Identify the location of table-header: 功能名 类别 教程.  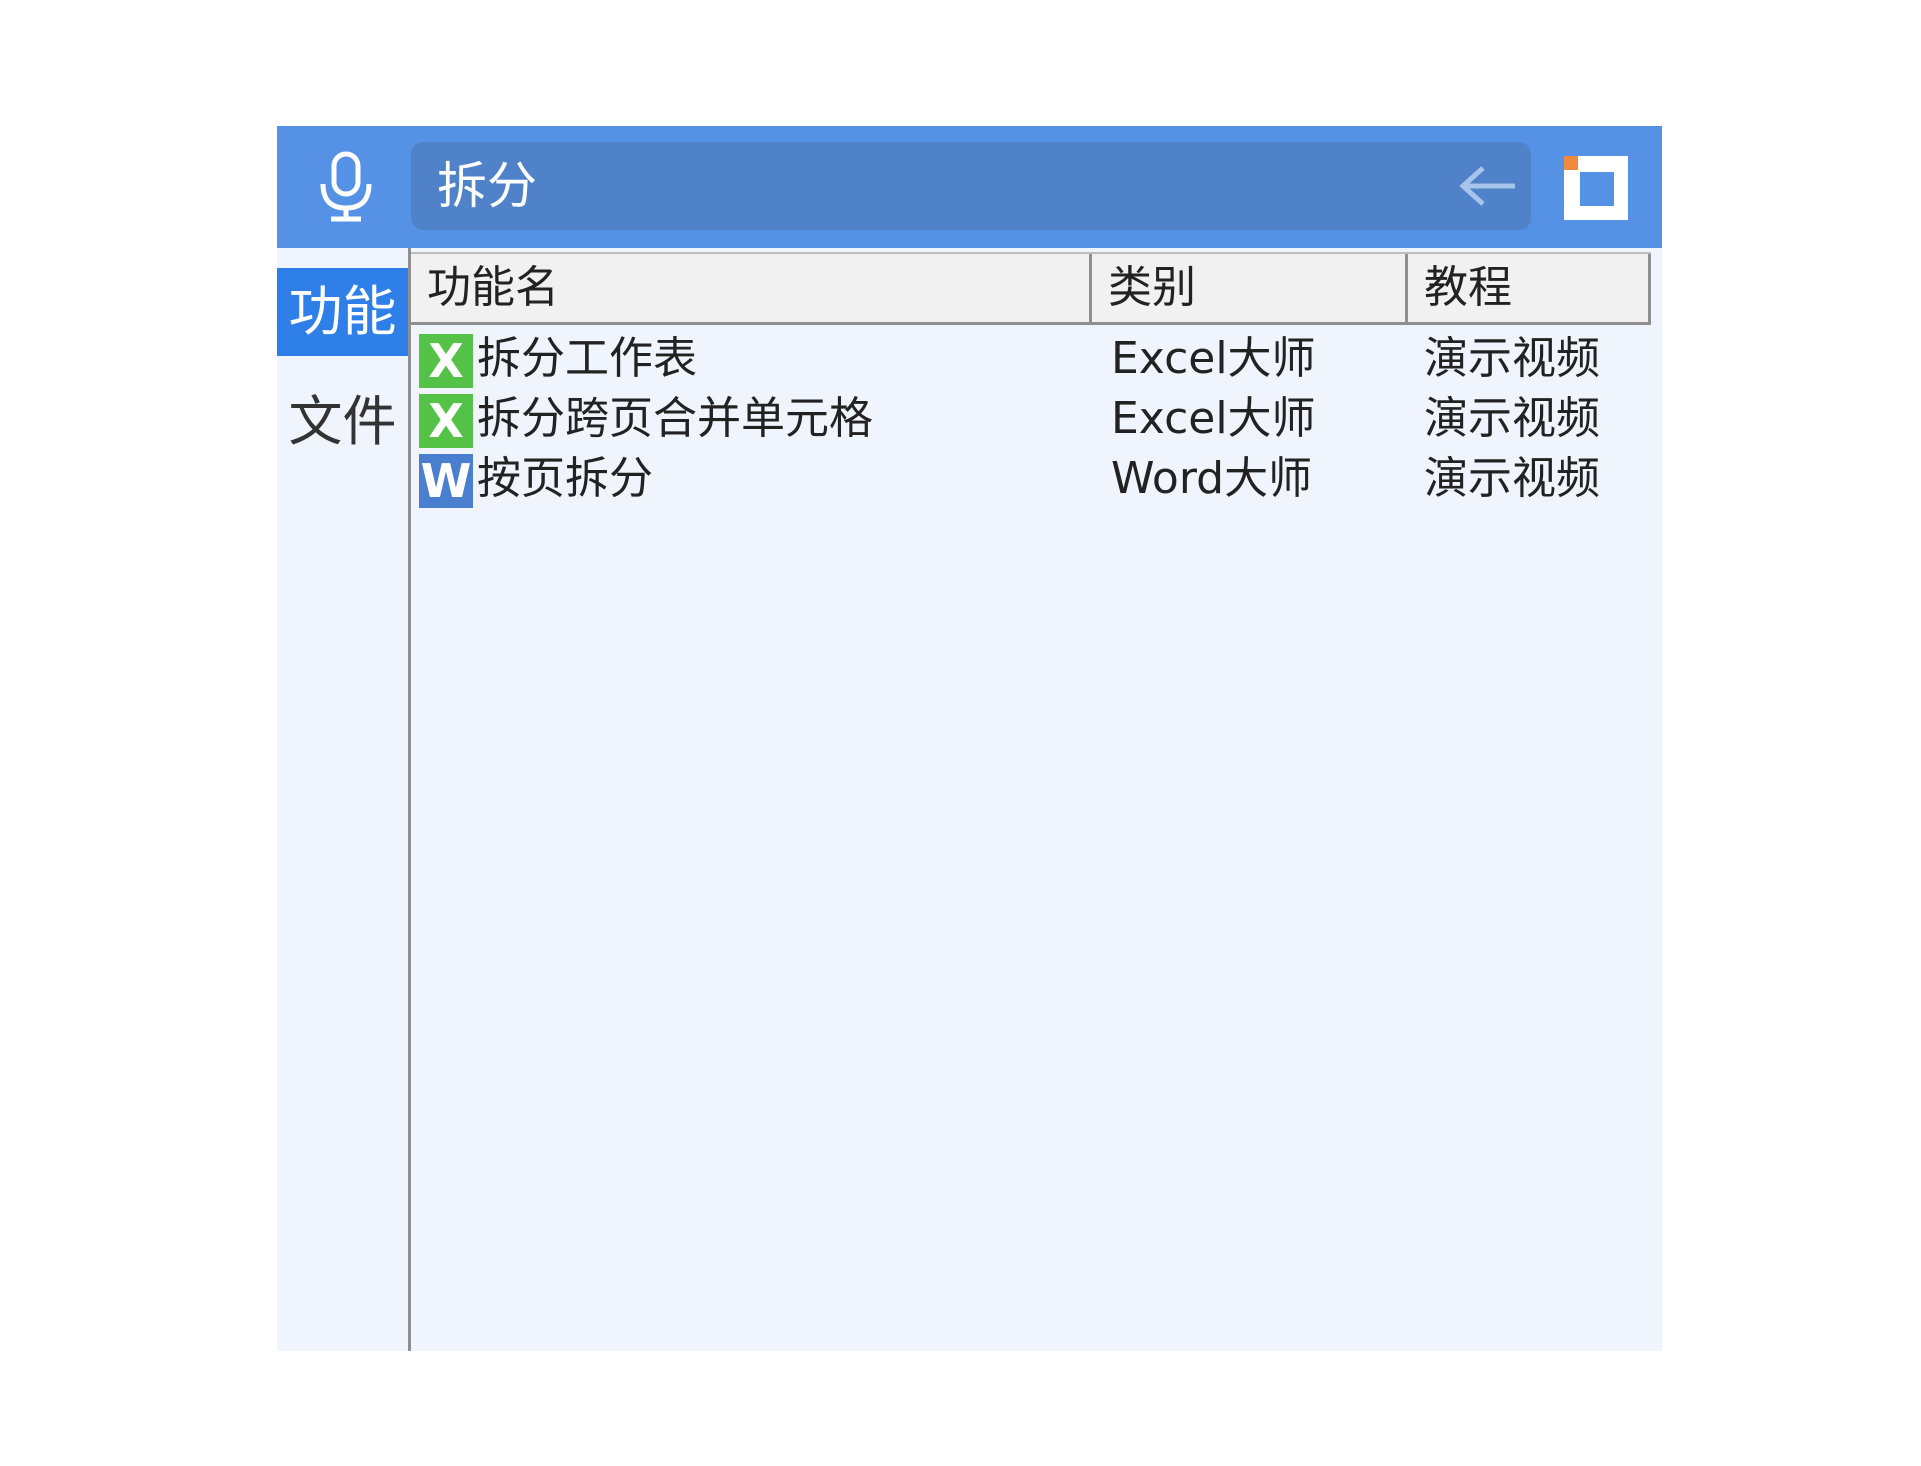
(1031, 288).